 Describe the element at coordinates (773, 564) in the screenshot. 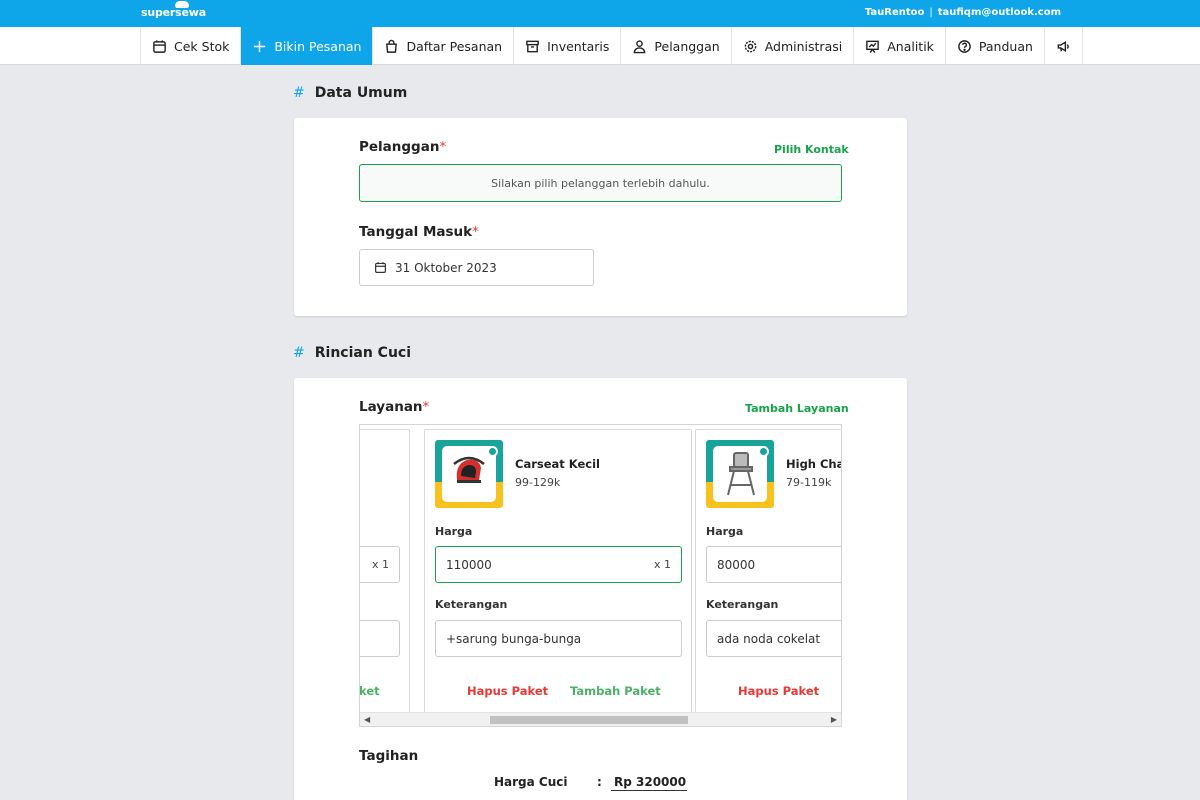

I see `harga-input: 80000` at that location.